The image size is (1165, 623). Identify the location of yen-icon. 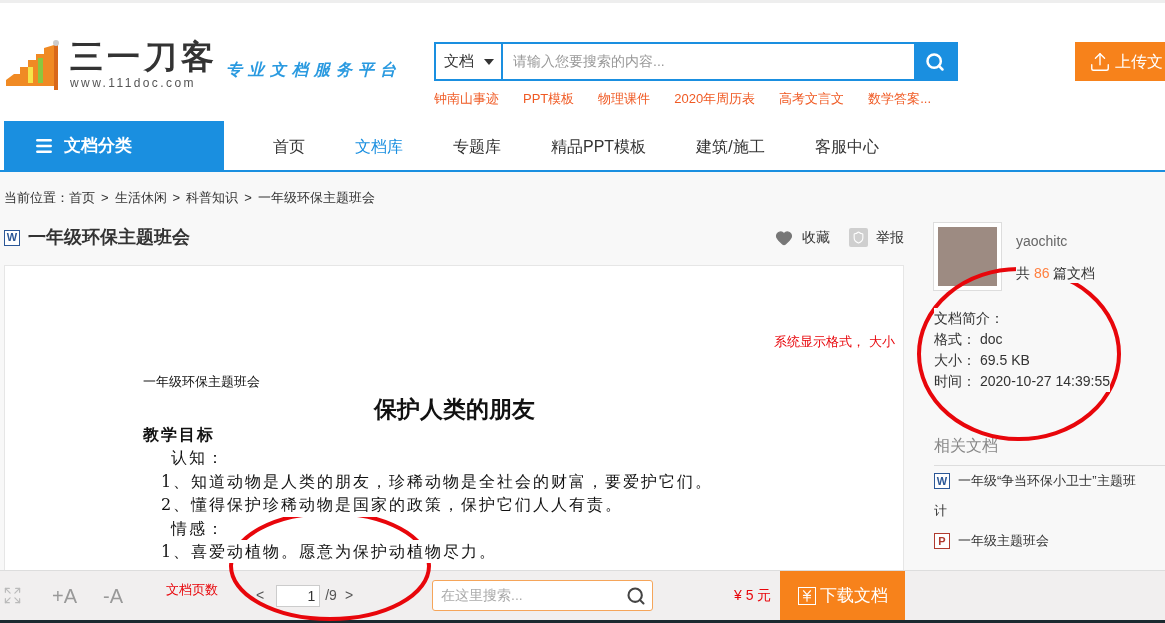
(806, 595).